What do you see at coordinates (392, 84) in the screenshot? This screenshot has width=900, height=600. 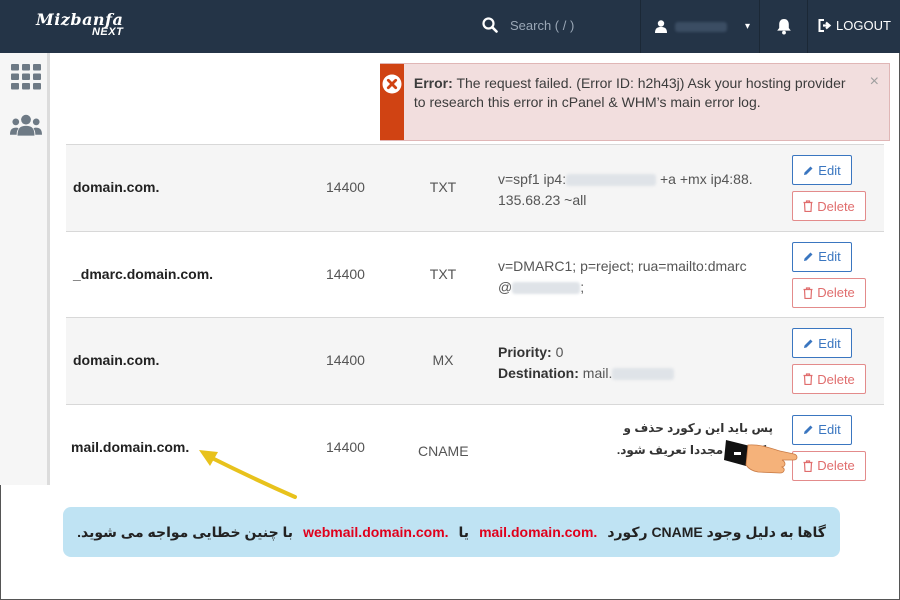 I see `error-circle-icon` at bounding box center [392, 84].